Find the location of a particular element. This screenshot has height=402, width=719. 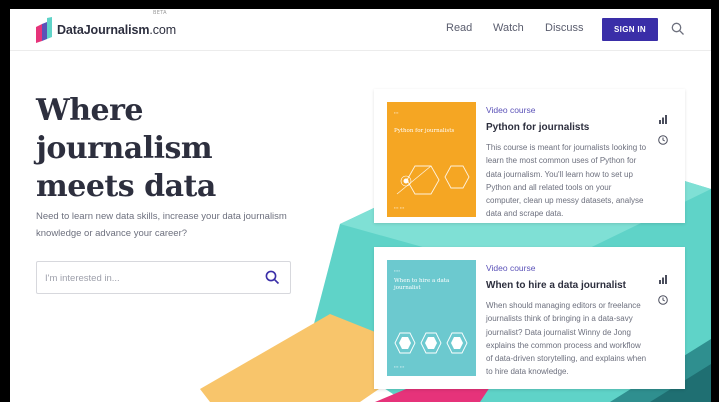

hero-title-line: Where is located at coordinates (89, 110).